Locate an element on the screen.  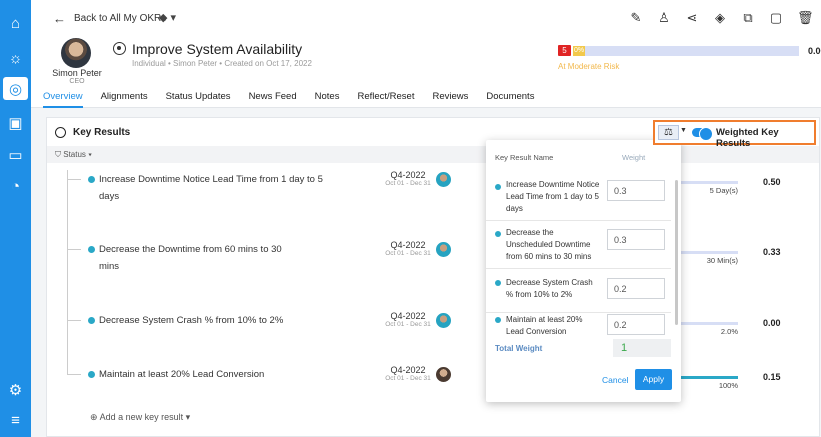
filter-label: Status ▾ is located at coordinates (78, 154).